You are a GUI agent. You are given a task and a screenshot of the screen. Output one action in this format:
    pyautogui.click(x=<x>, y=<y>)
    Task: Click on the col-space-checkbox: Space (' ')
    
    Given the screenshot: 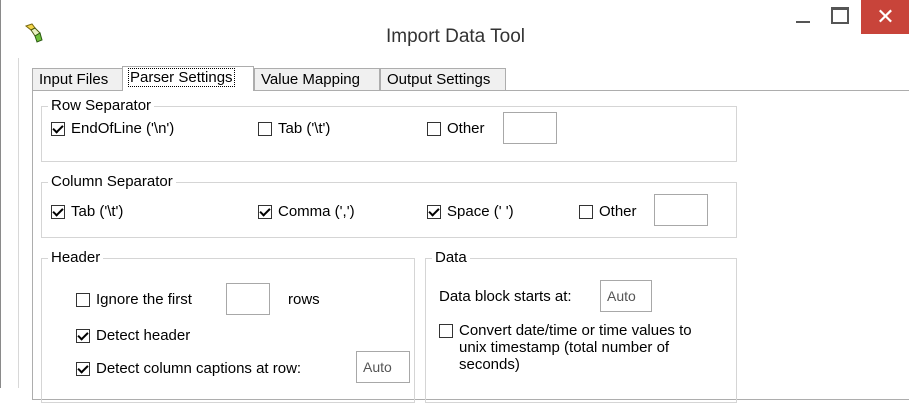 What is the action you would take?
    pyautogui.click(x=470, y=211)
    